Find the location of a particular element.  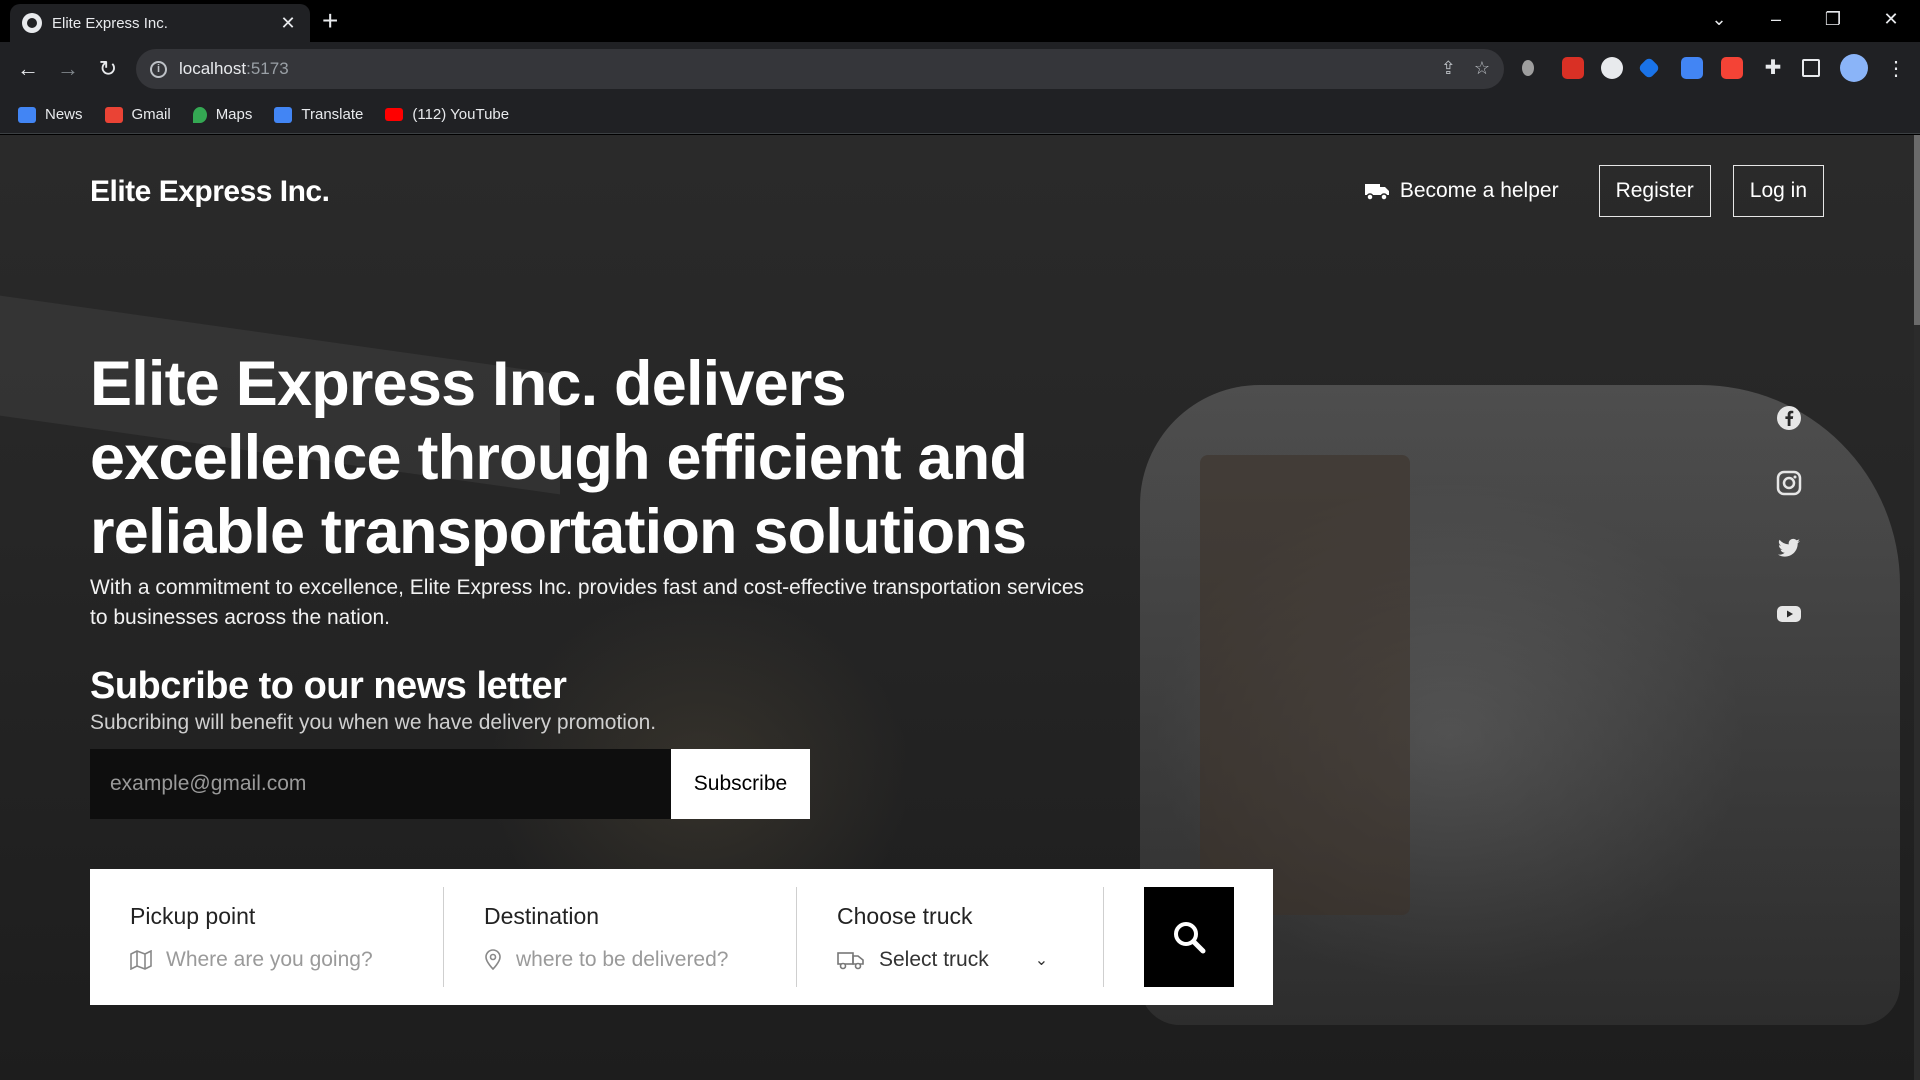

bookmark-gmail: Gmail is located at coordinates (137, 114).